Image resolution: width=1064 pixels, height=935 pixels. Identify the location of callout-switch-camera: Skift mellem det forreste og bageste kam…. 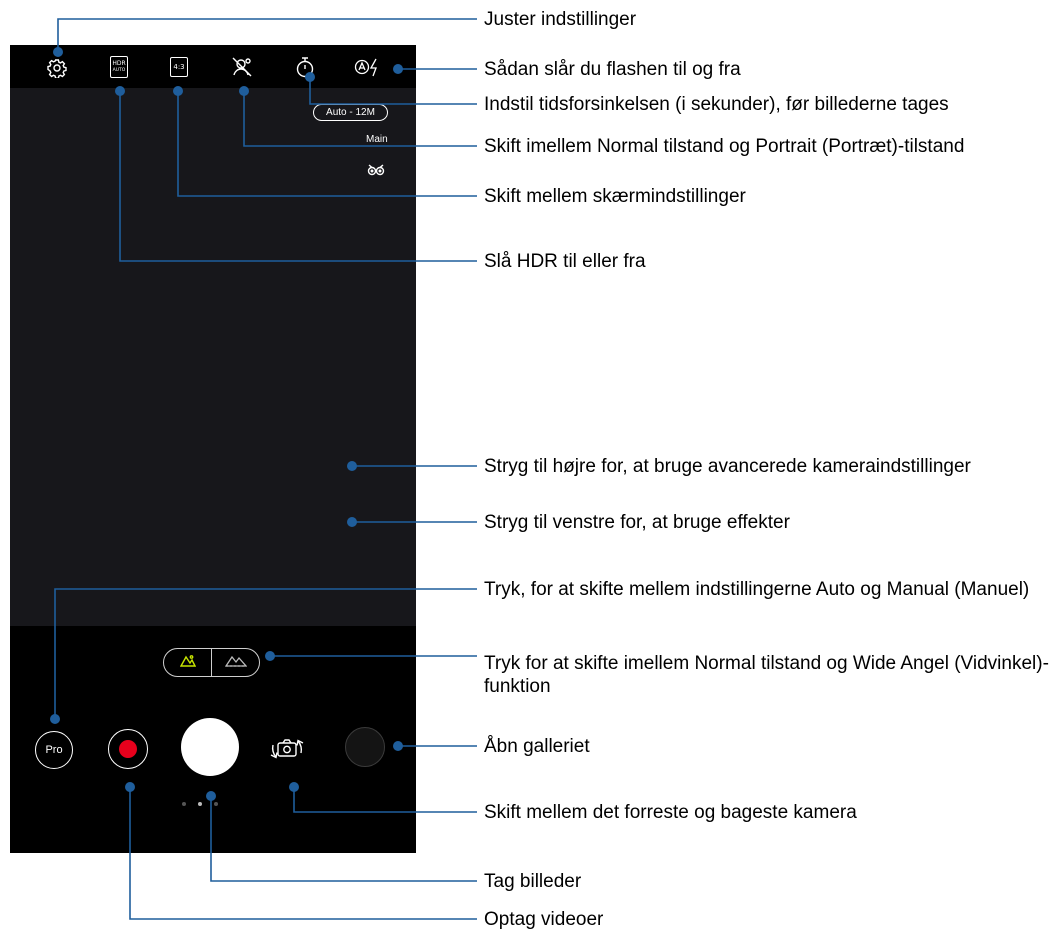
(670, 812).